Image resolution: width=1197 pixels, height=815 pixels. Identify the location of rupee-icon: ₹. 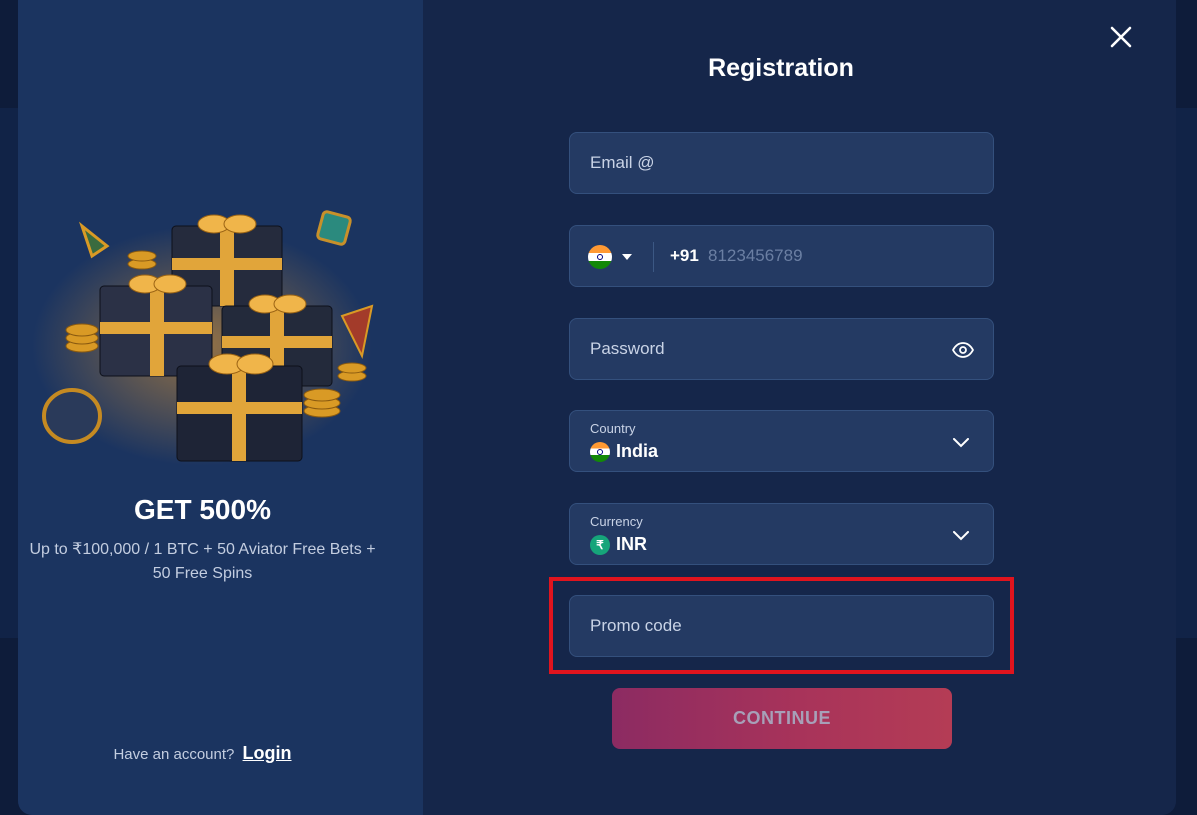
(600, 544).